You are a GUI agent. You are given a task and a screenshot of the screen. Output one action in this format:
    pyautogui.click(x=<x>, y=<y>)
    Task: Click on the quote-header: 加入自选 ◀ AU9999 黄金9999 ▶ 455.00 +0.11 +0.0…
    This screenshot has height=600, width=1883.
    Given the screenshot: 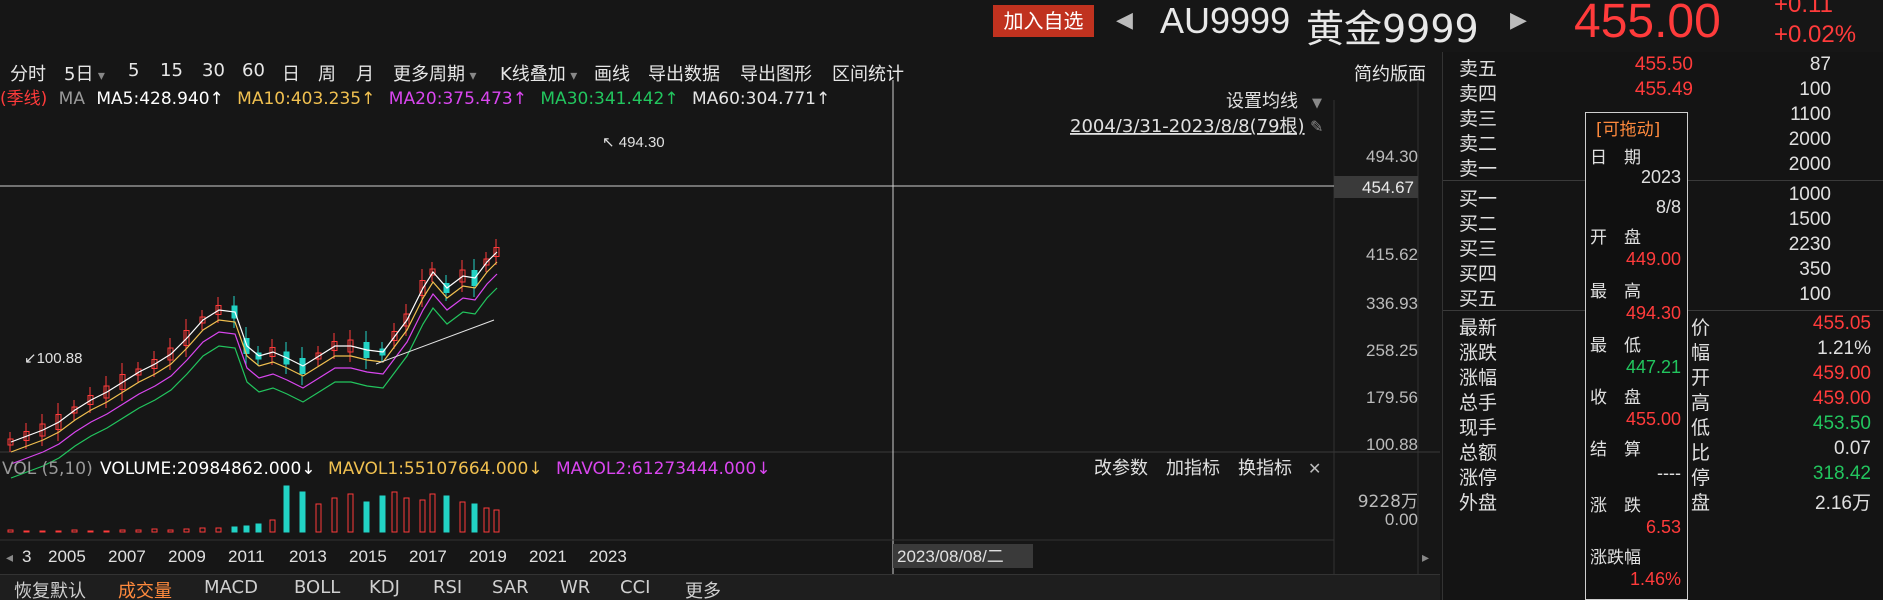 What is the action you would take?
    pyautogui.click(x=941, y=26)
    